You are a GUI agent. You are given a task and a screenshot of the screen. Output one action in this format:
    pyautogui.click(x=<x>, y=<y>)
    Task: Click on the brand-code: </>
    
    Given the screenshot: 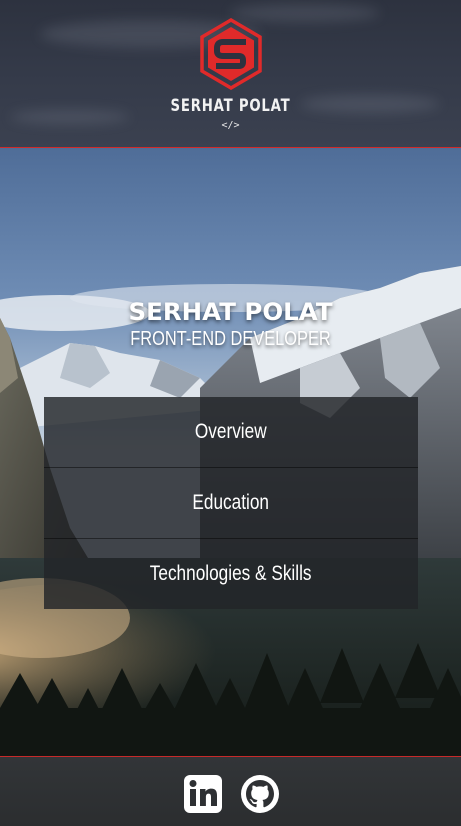 What is the action you would take?
    pyautogui.click(x=230, y=125)
    